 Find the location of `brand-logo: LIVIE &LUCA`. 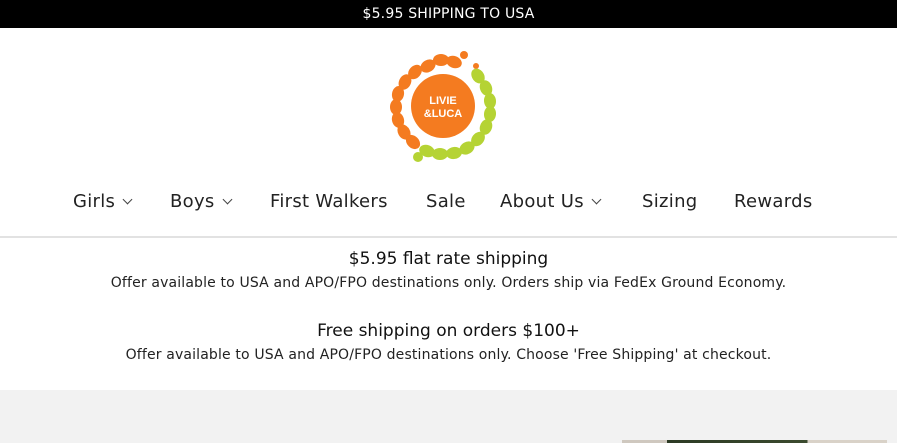

brand-logo: LIVIE &LUCA is located at coordinates (443, 106).